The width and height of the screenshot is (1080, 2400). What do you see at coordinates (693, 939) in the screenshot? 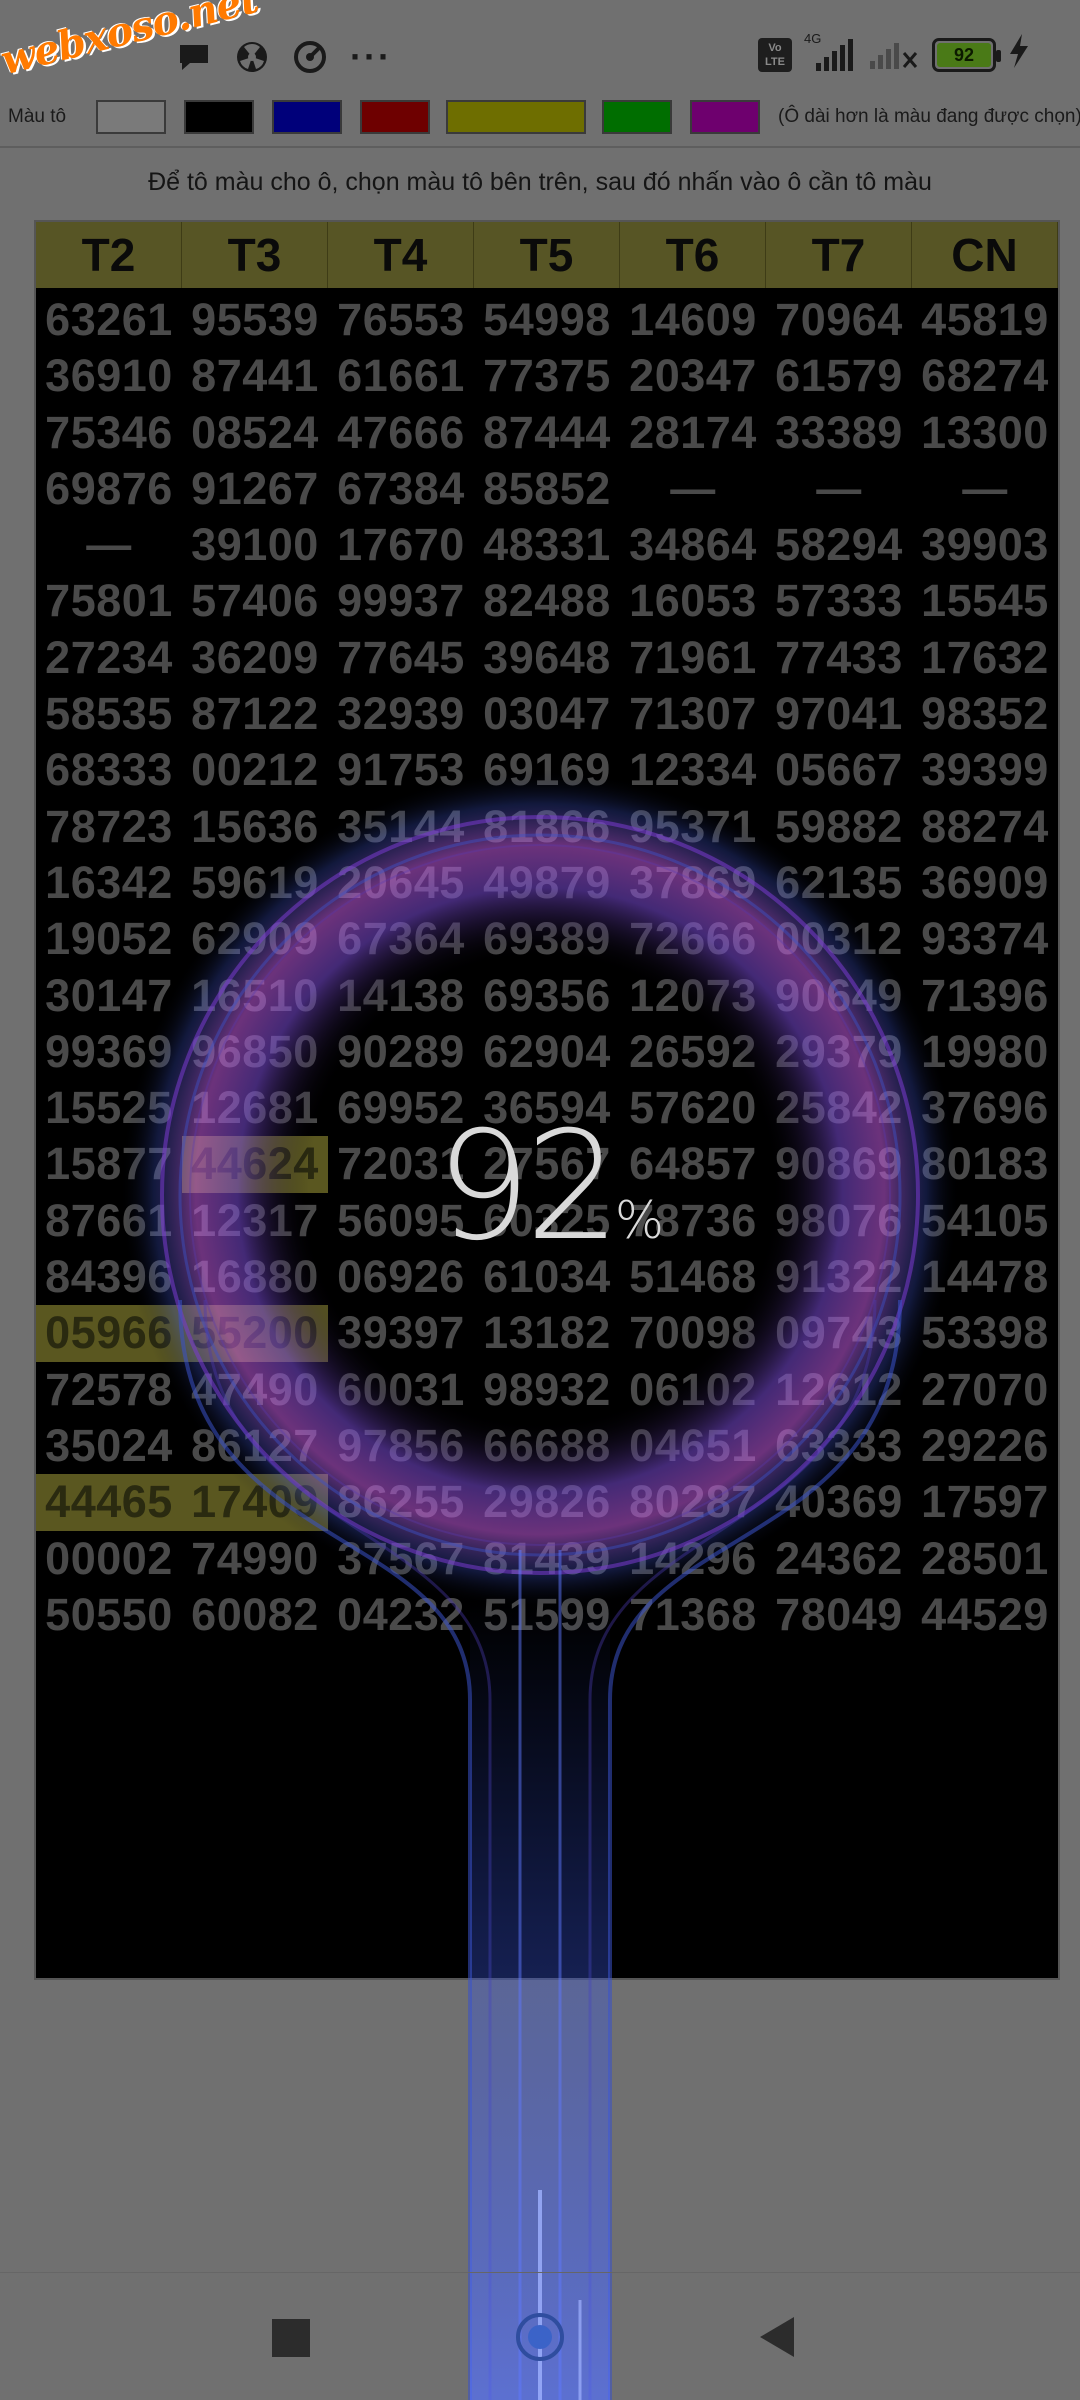
I see `table-cell: 72666` at bounding box center [693, 939].